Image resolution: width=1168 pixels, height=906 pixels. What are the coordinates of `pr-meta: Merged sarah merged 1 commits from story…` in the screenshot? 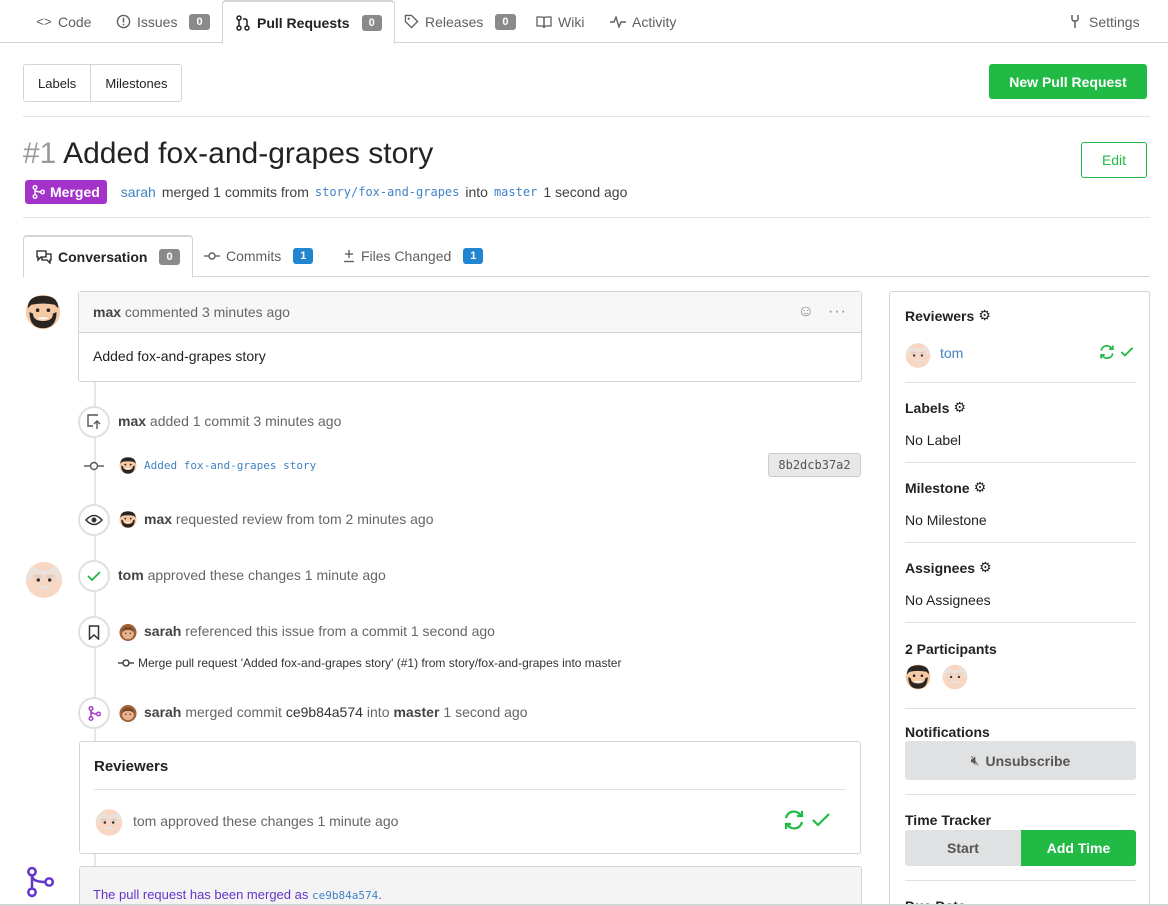 It's located at (326, 192).